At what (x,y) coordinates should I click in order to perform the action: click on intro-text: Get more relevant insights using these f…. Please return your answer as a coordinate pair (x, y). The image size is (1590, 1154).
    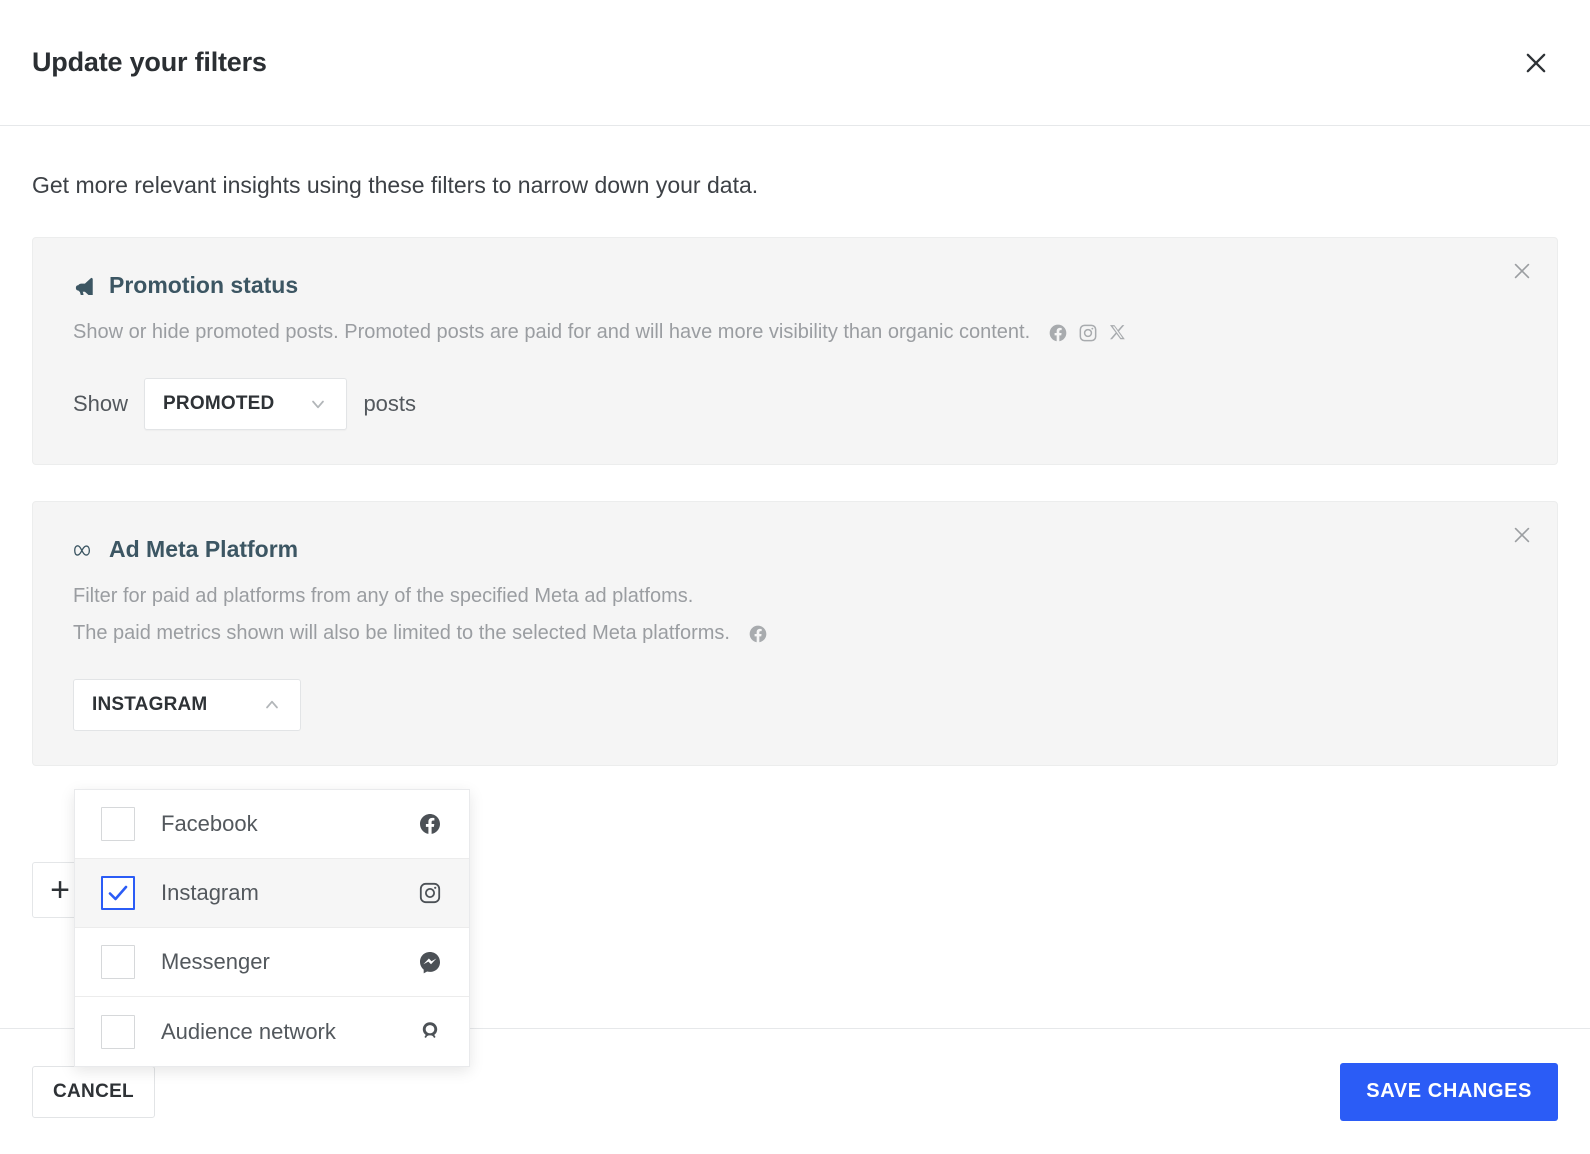
    Looking at the image, I should click on (395, 185).